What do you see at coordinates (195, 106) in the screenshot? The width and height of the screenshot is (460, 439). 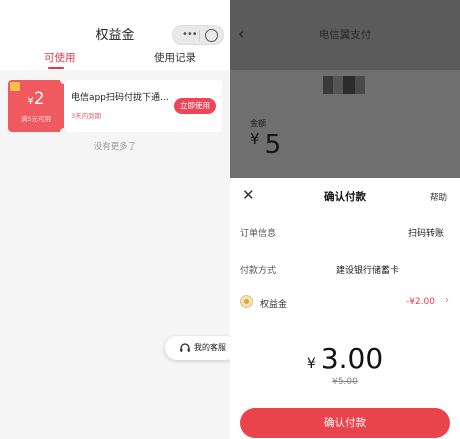 I see `use-now-button: 立即使用` at bounding box center [195, 106].